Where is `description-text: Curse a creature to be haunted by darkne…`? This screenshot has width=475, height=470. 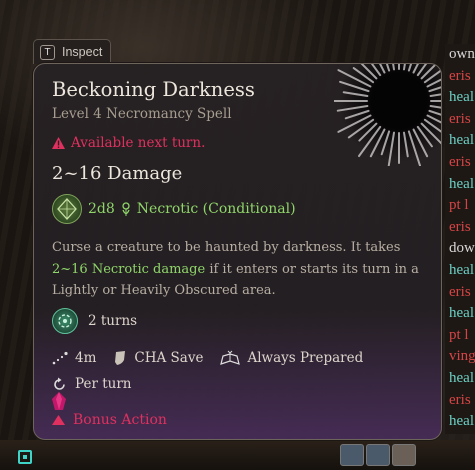
description-text: Curse a creature to be haunted by darkne… is located at coordinates (226, 247).